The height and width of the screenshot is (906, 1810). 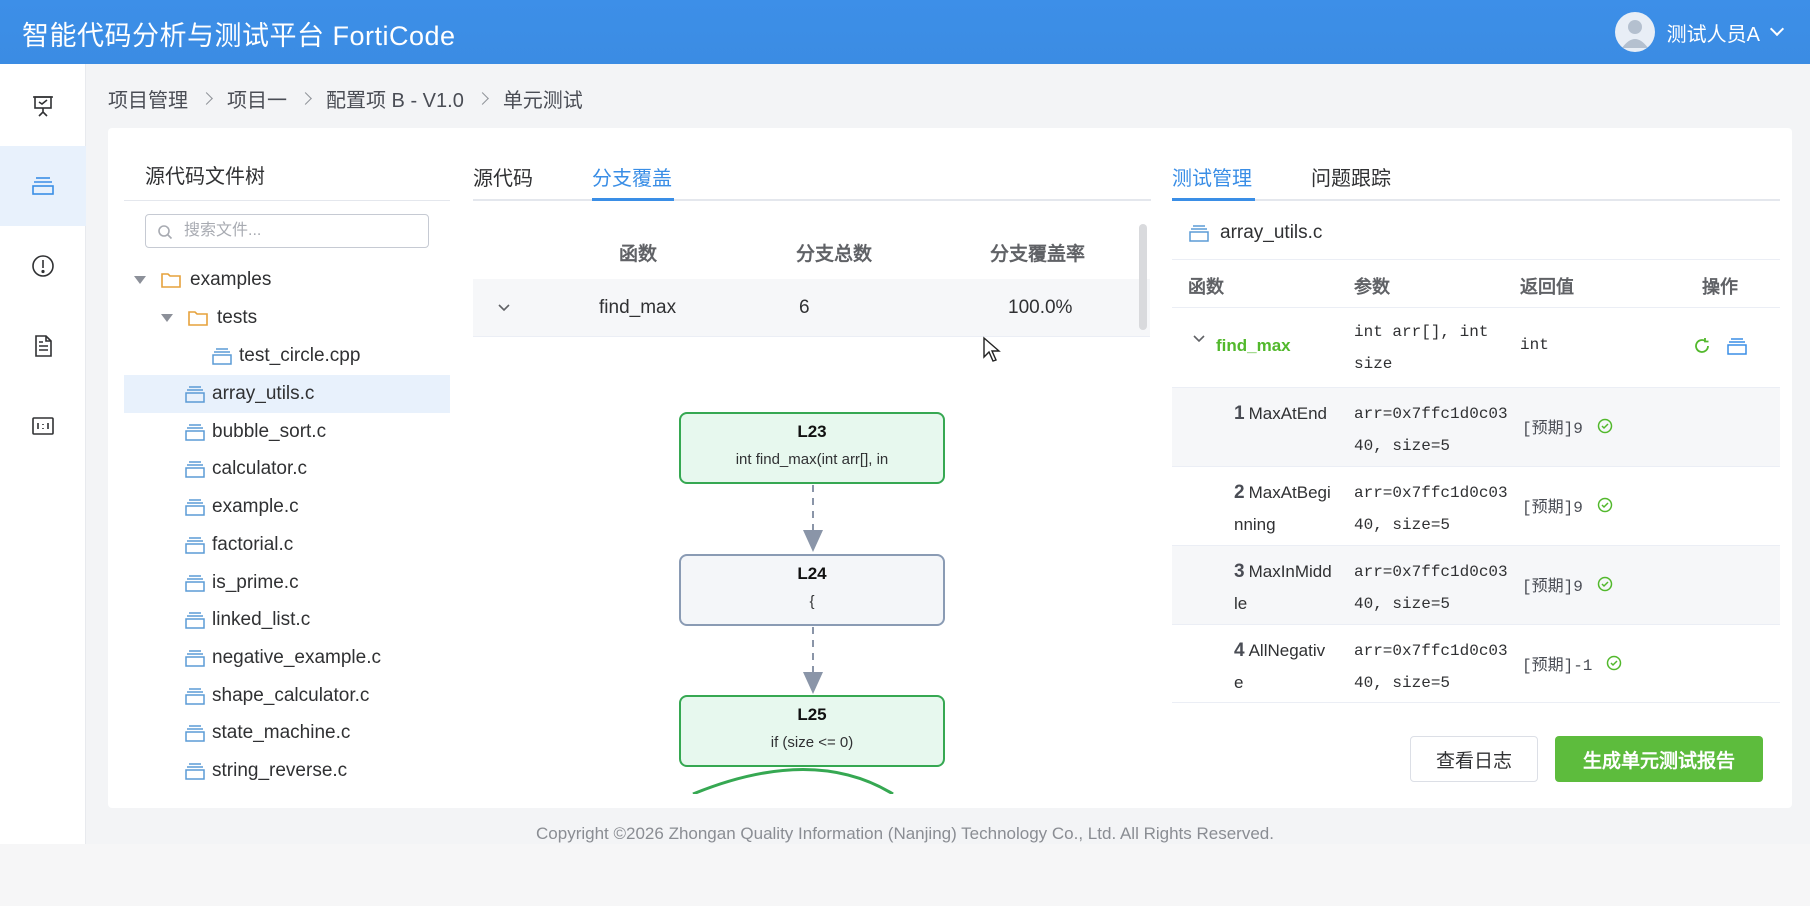 What do you see at coordinates (148, 98) in the screenshot?
I see `breadcrumb-item-project-management: 项目管理` at bounding box center [148, 98].